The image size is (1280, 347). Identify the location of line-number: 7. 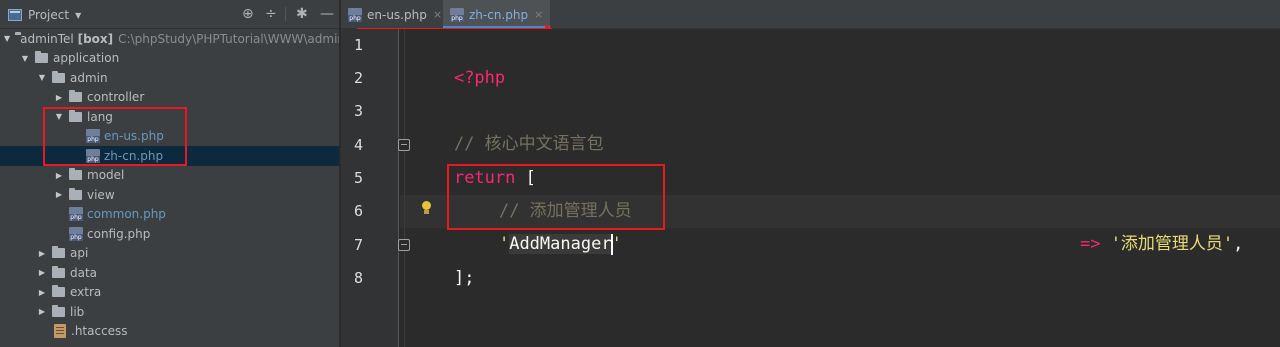
(358, 244).